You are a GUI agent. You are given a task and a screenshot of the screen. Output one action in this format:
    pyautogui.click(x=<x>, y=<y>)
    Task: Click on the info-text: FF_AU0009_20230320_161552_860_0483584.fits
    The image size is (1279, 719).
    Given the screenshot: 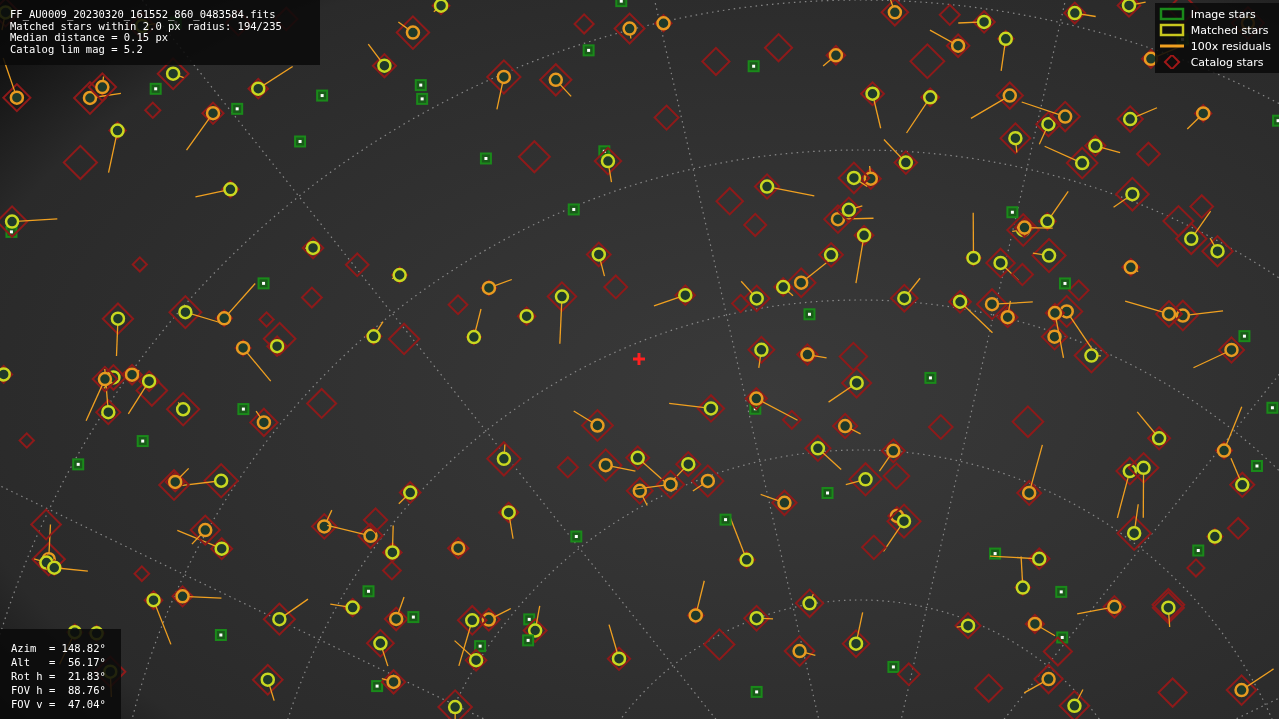 What is the action you would take?
    pyautogui.click(x=143, y=15)
    